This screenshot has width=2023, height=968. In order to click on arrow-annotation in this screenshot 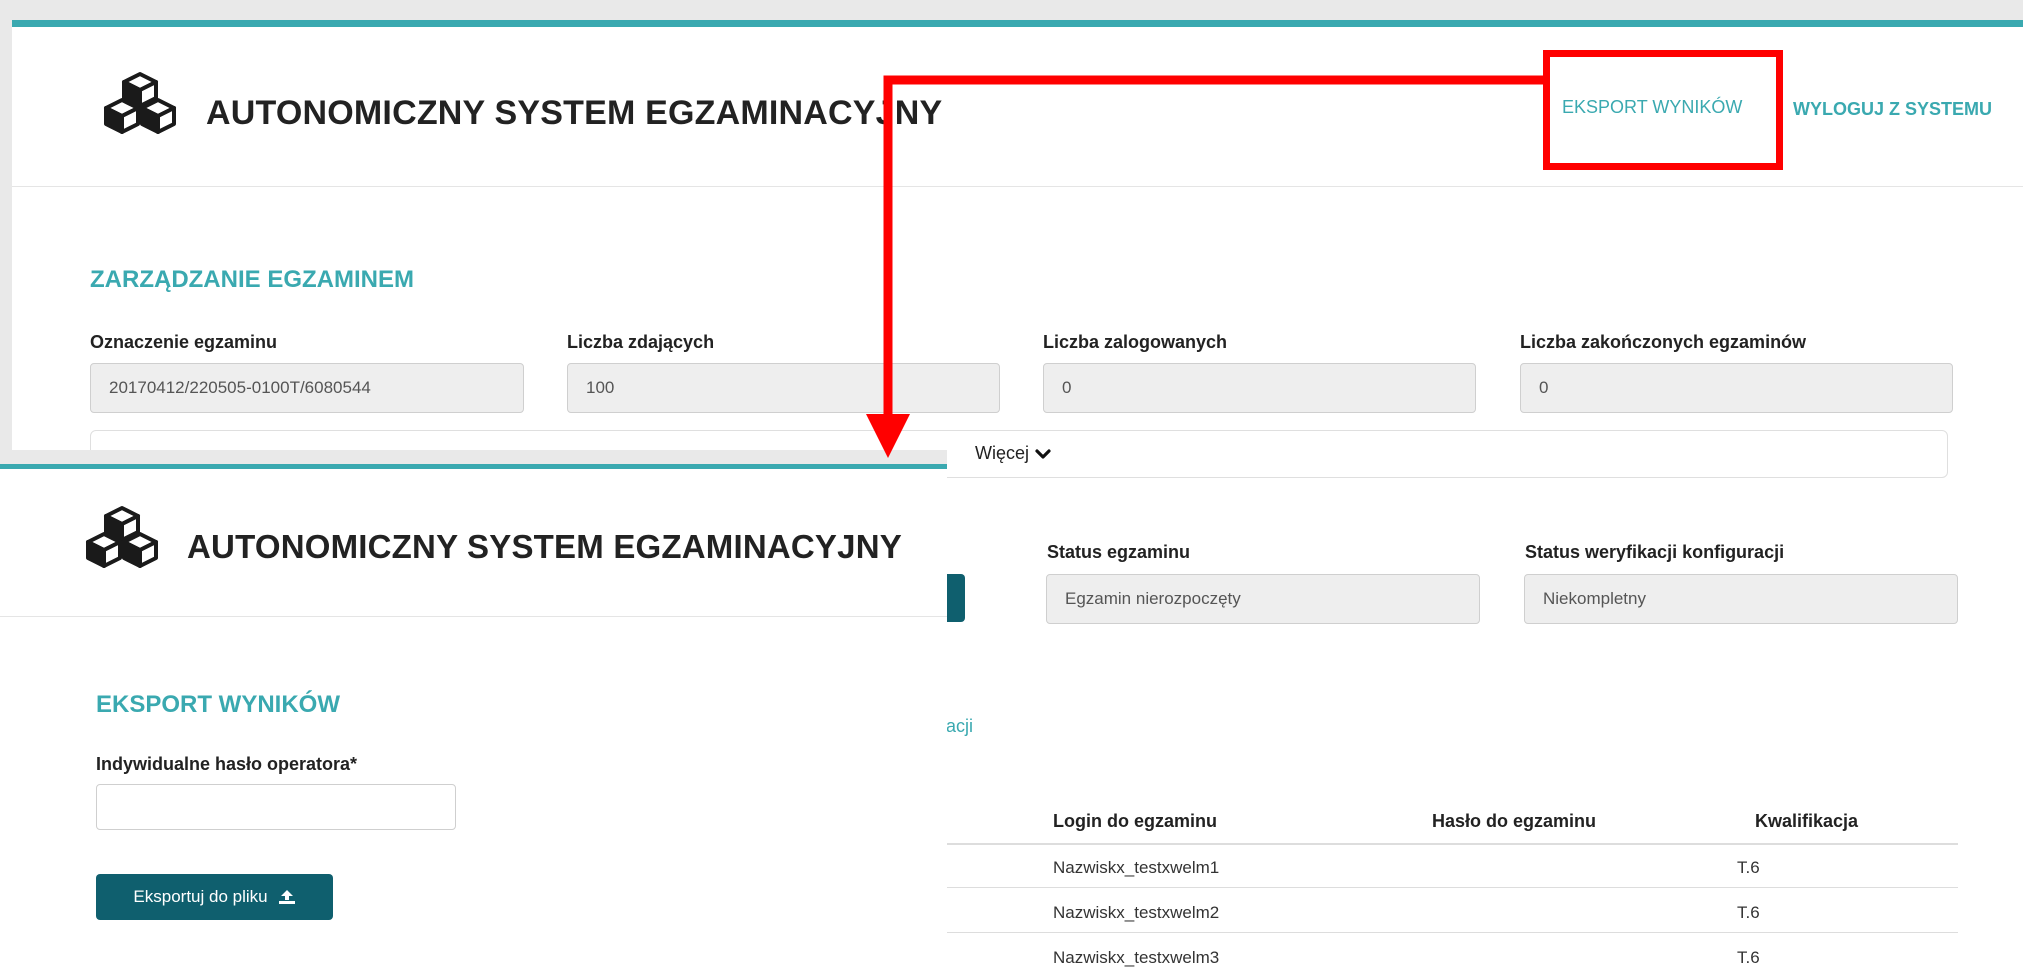, I will do `click(1206, 266)`.